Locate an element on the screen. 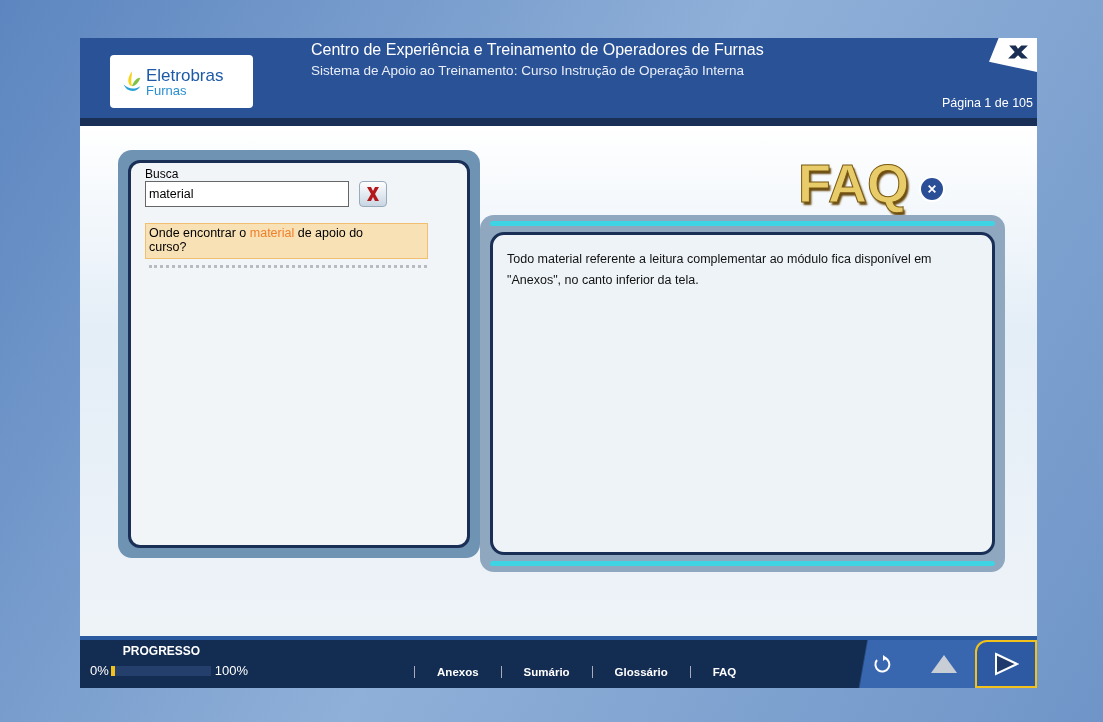 The width and height of the screenshot is (1103, 722). logo-subtitle: Furnas is located at coordinates (167, 90).